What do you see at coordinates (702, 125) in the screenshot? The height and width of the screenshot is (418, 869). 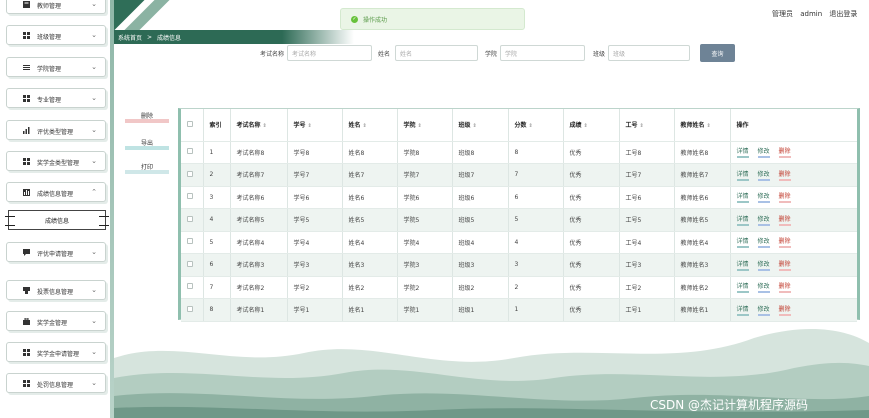 I see `column-header-teacher-name: 教师姓名 ⇕` at bounding box center [702, 125].